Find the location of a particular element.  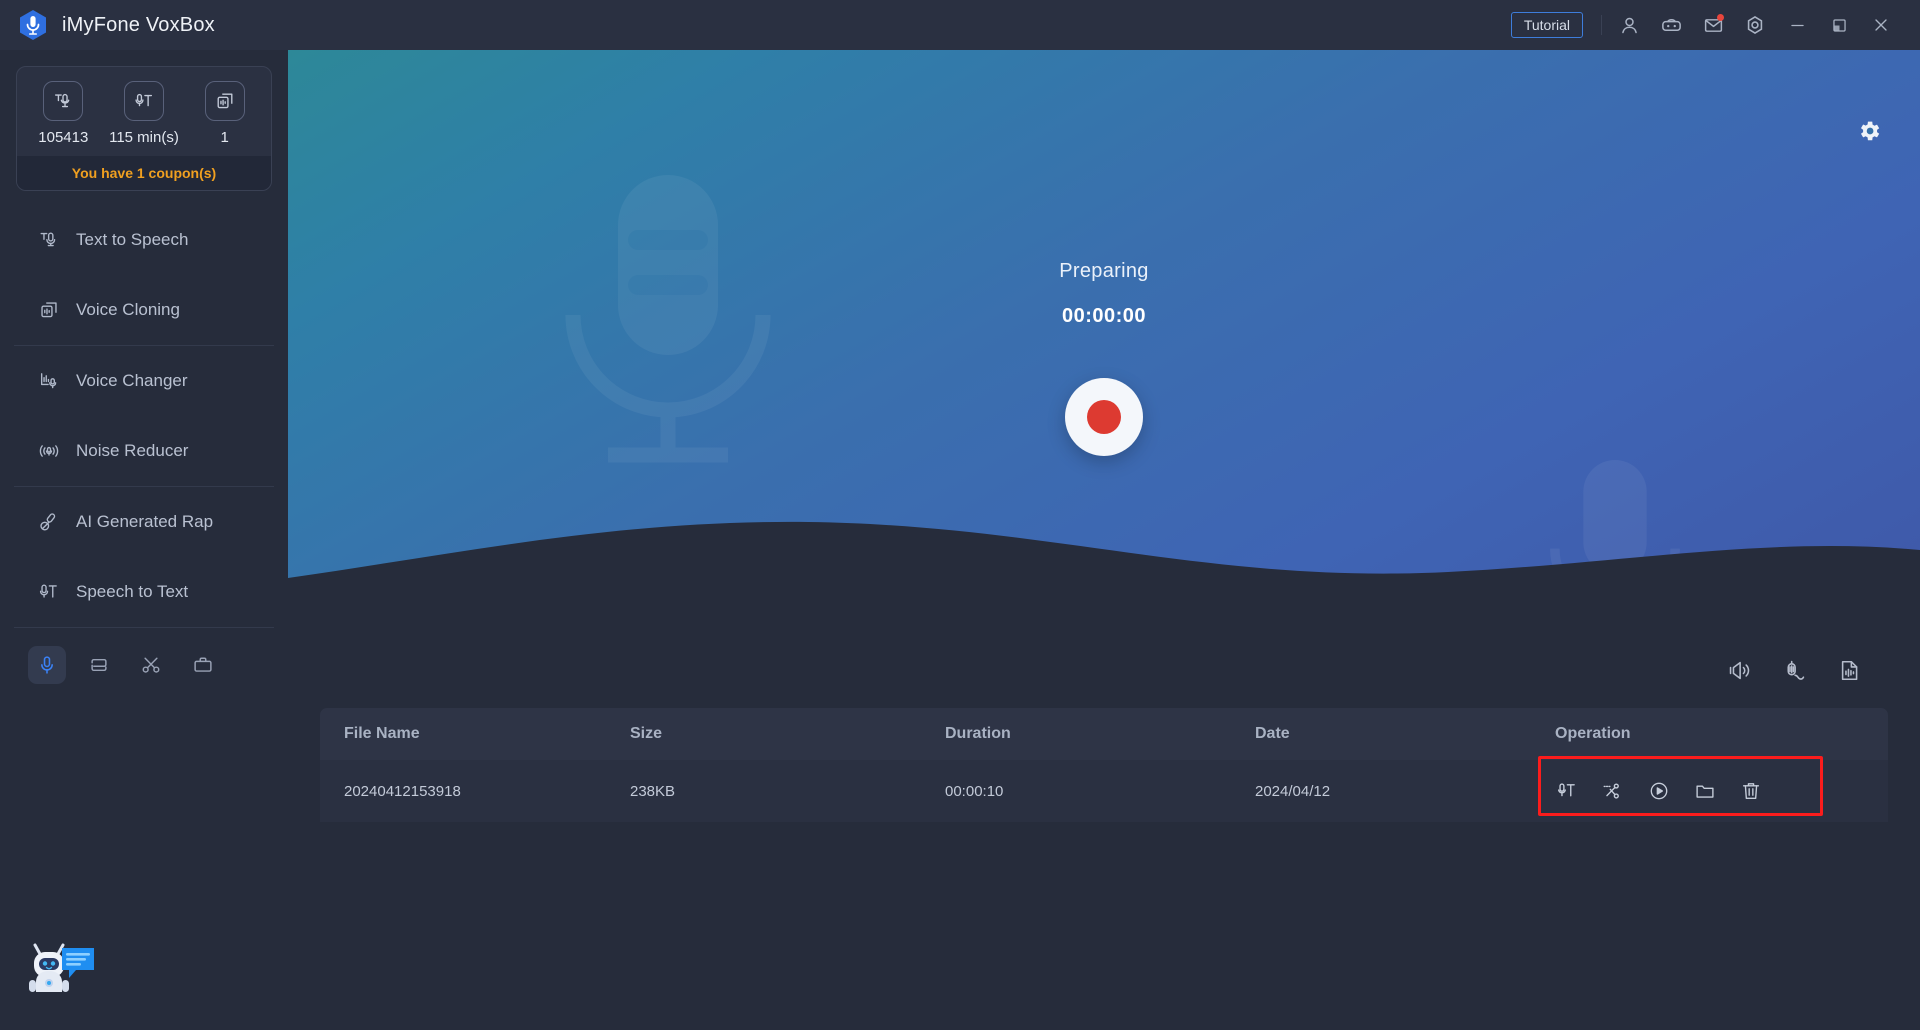

column-header-size: Size is located at coordinates (646, 733).